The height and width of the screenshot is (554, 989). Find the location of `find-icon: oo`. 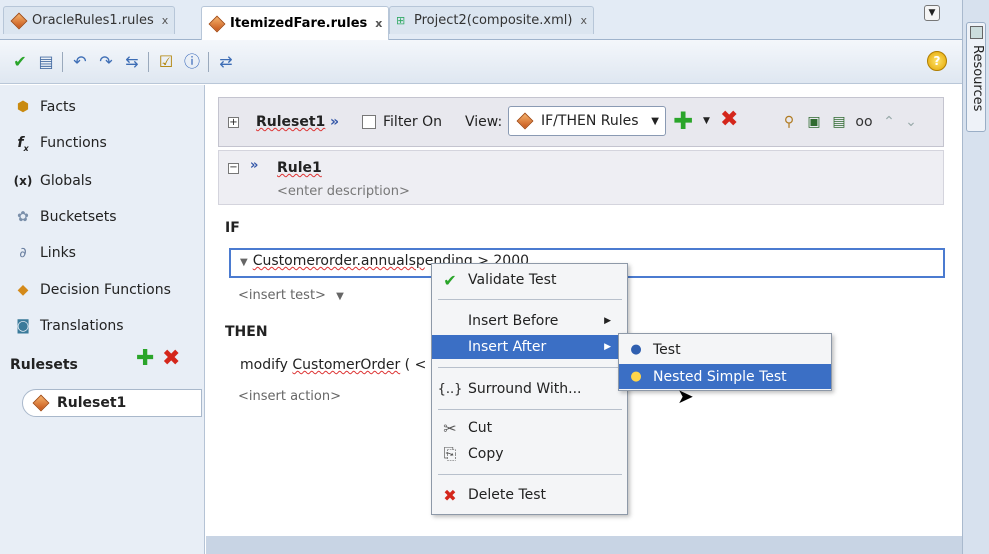

find-icon: oo is located at coordinates (864, 122).